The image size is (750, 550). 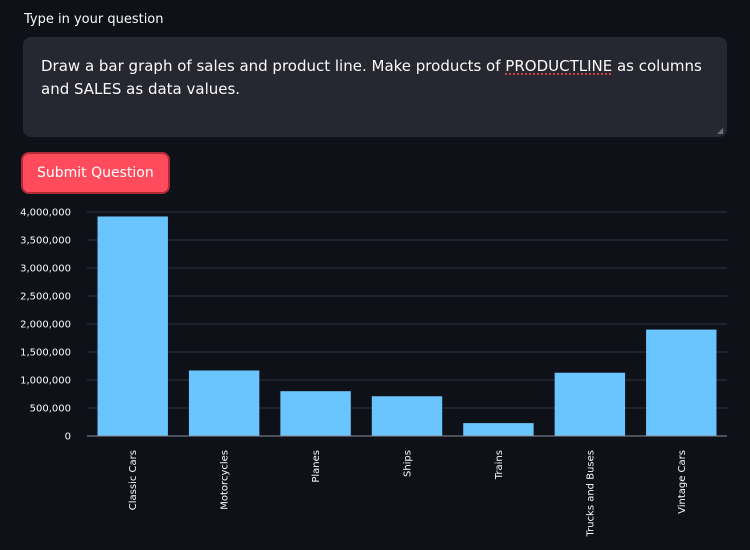 I want to click on y-tick-label: 1,500,000, so click(x=45, y=353).